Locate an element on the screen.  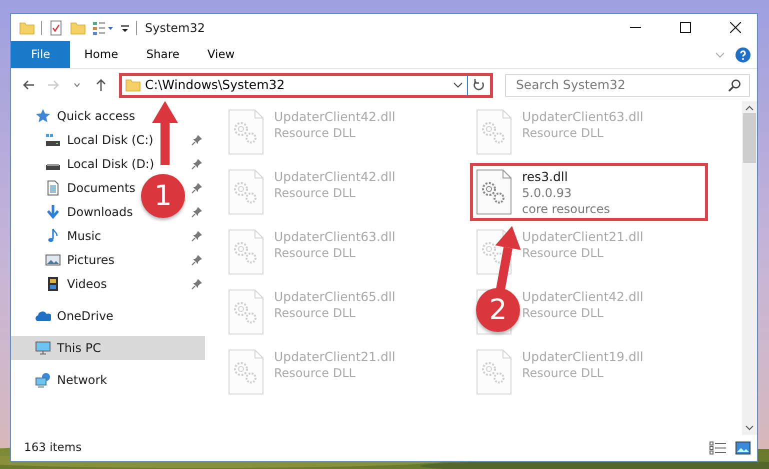
file-detail: 5.0.0.93 is located at coordinates (547, 193).